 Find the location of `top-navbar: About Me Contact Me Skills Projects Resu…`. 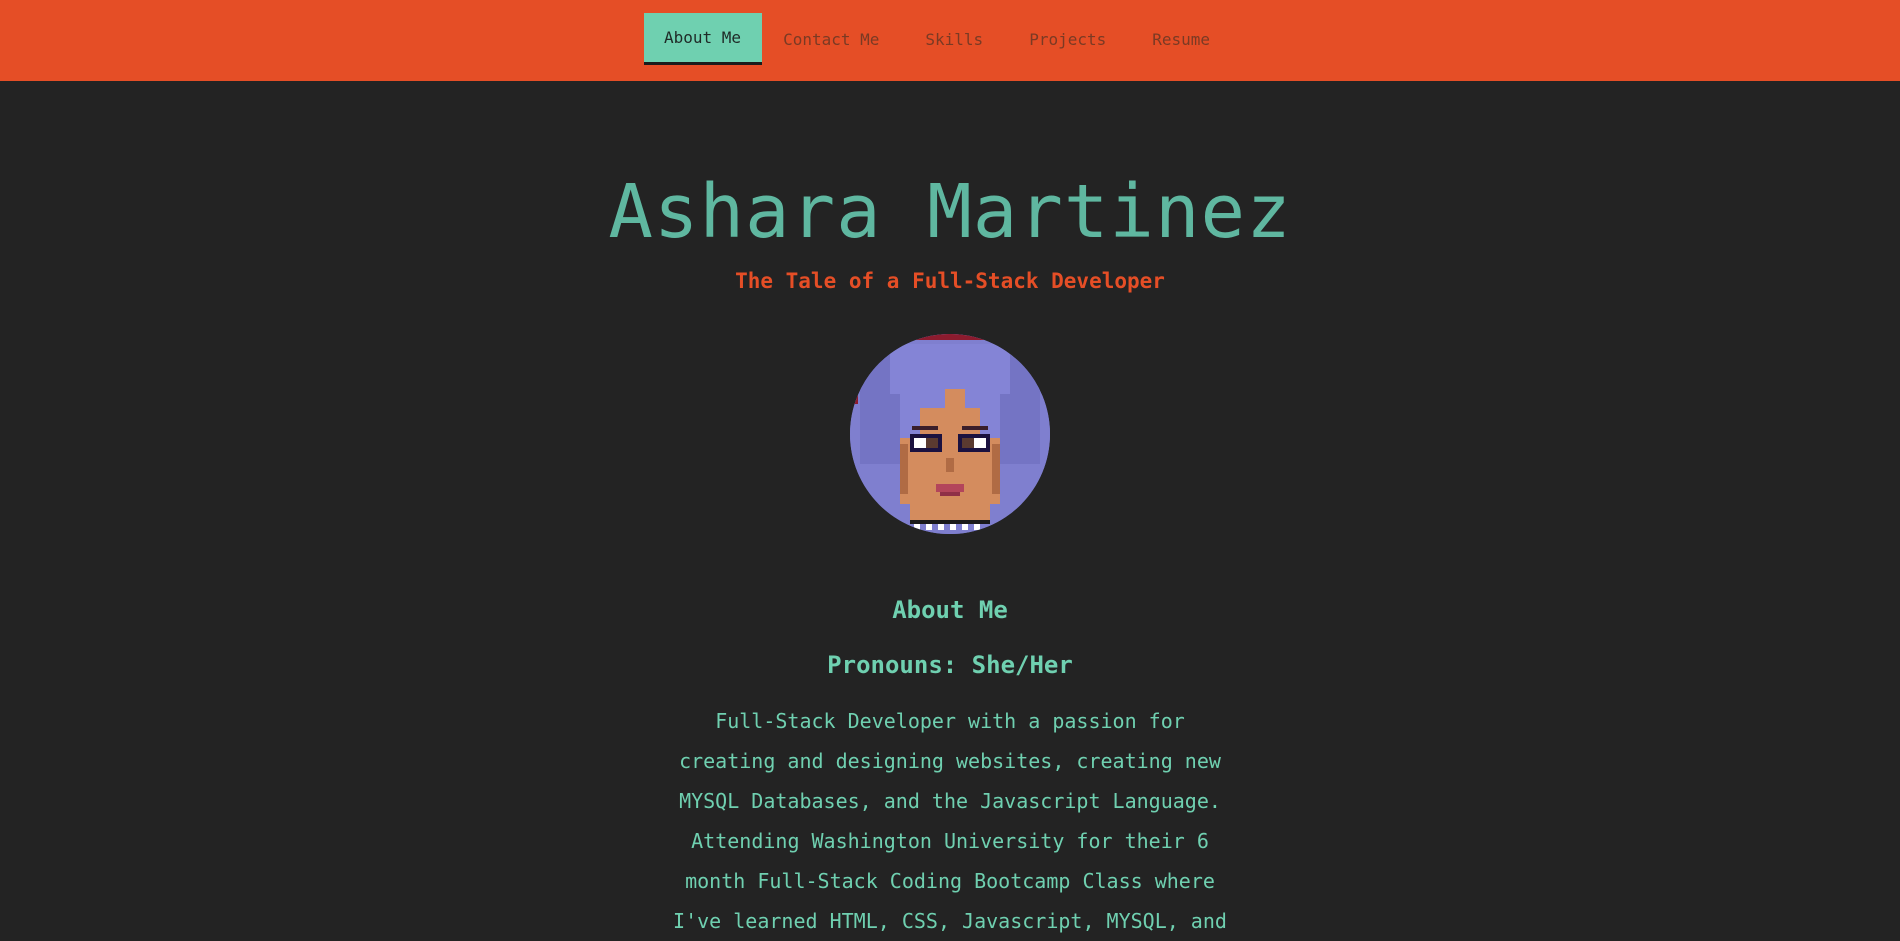

top-navbar: About Me Contact Me Skills Projects Resu… is located at coordinates (950, 40).